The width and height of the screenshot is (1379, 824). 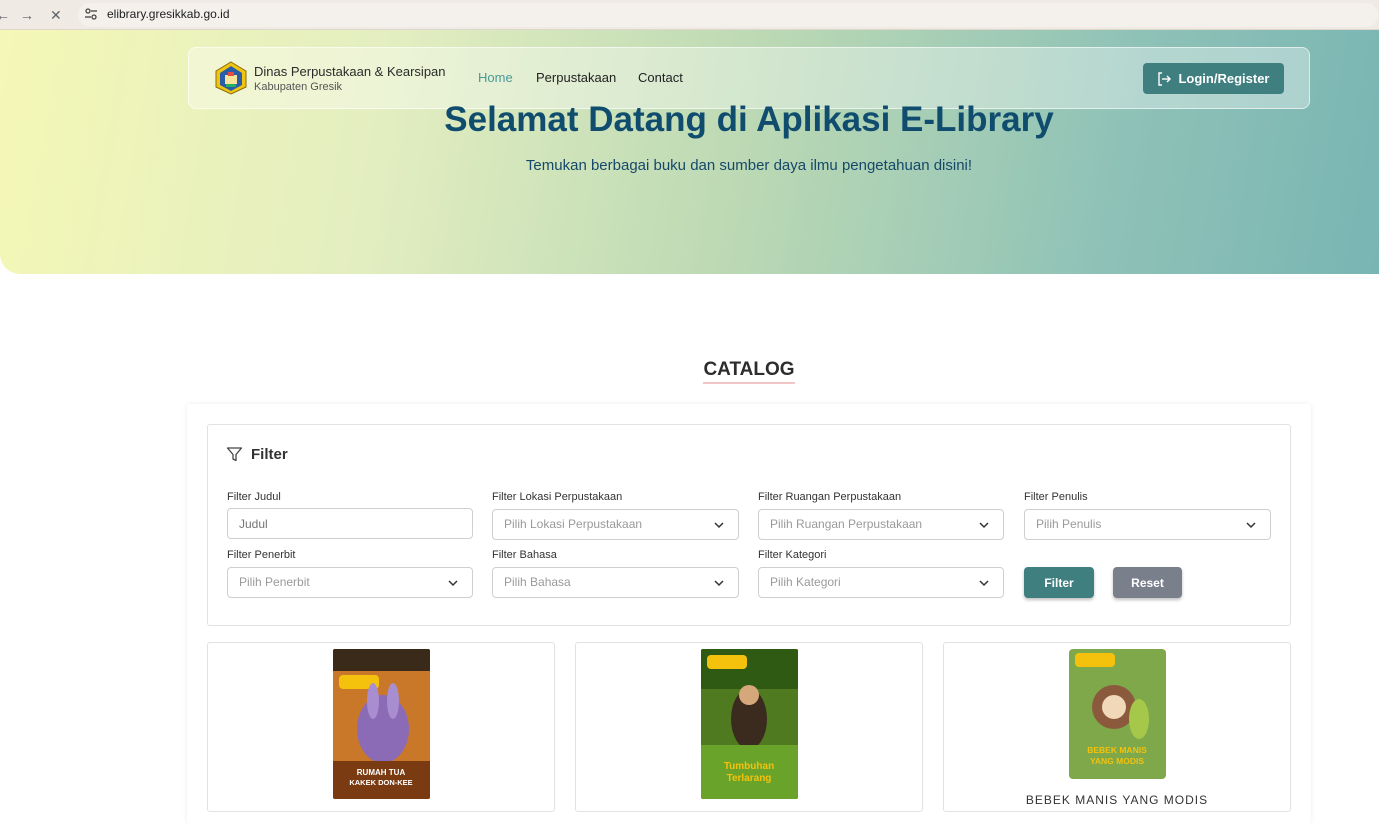 What do you see at coordinates (231, 78) in the screenshot?
I see `kabupaten-gresik-logo` at bounding box center [231, 78].